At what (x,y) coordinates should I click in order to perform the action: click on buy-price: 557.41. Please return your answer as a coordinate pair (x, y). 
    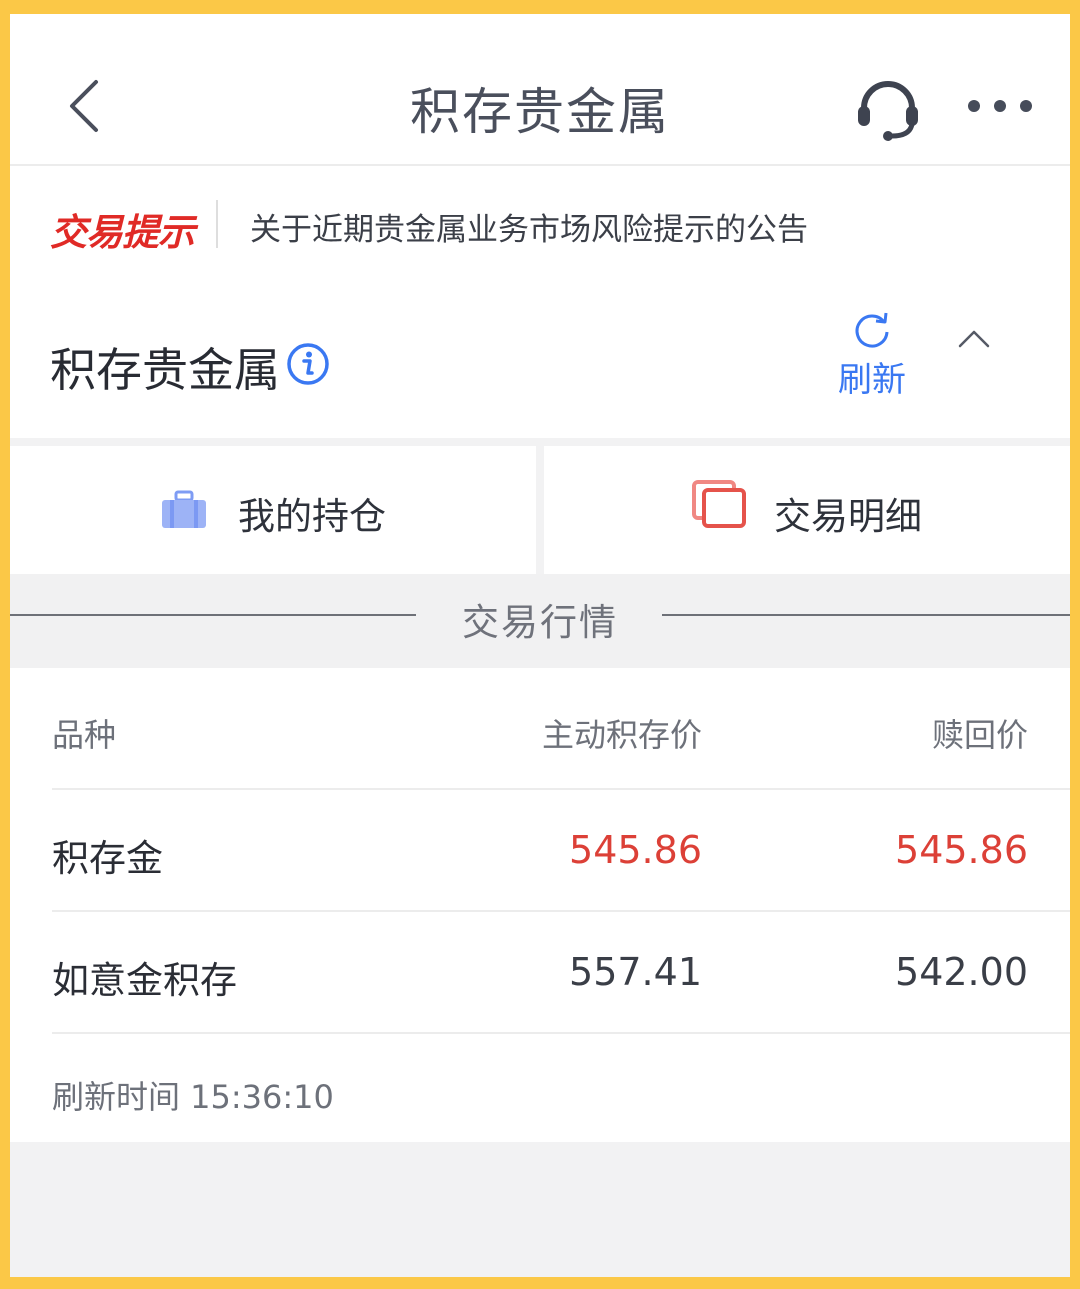
    Looking at the image, I should click on (635, 972).